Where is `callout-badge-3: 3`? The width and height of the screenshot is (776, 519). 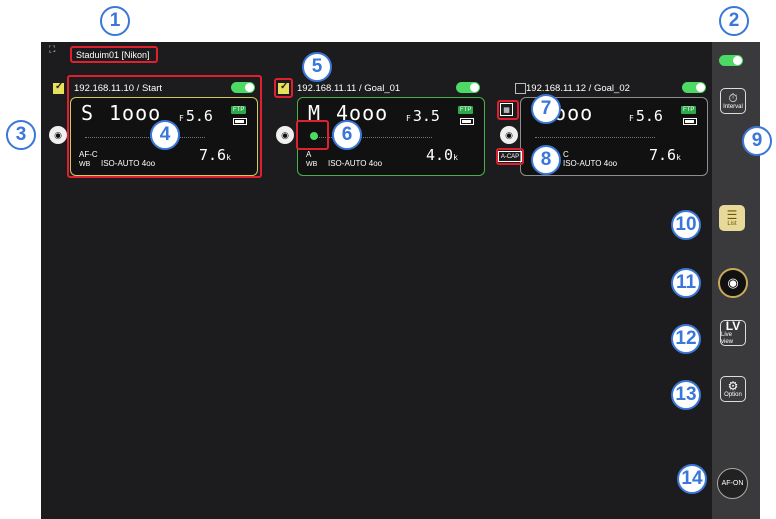
callout-badge-3: 3 is located at coordinates (21, 135).